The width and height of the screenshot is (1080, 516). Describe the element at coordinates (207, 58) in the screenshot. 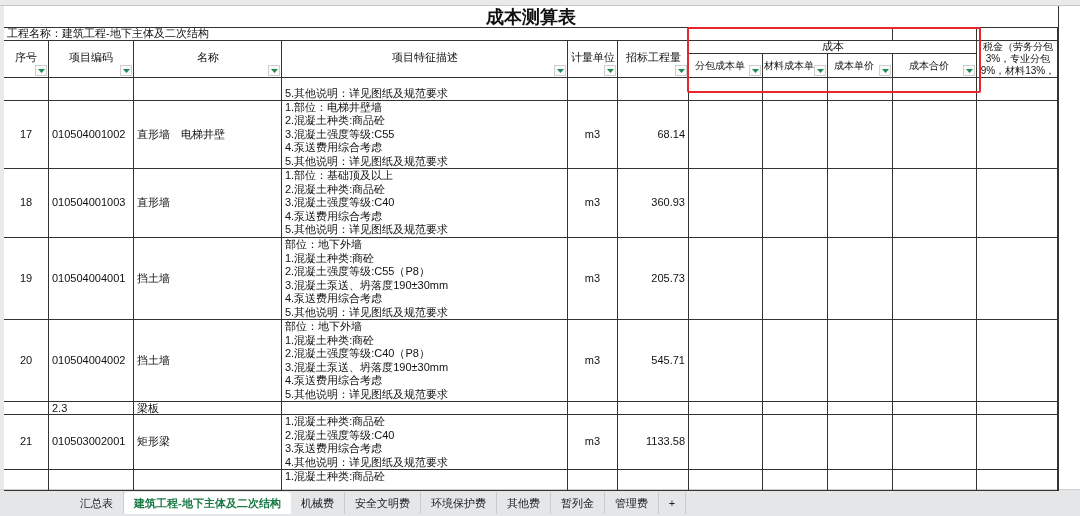

I see `column-header: 名称` at that location.